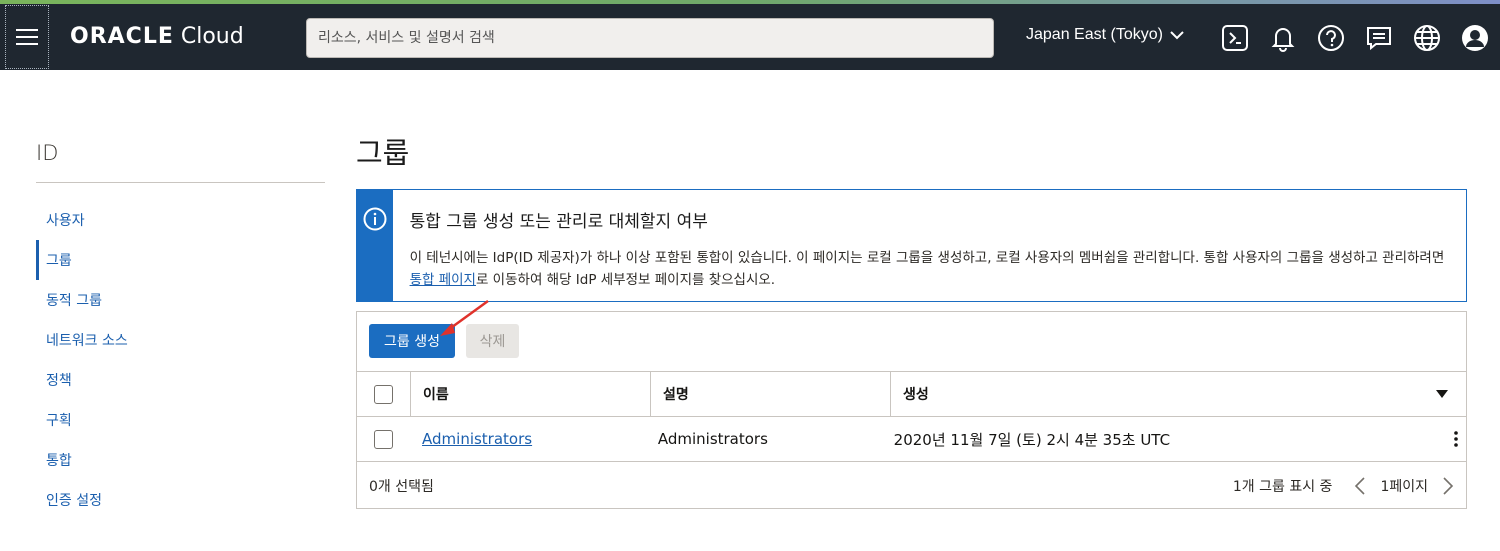 The width and height of the screenshot is (1500, 551). Describe the element at coordinates (401, 486) in the screenshot. I see `selected-count: 0개 선택됨` at that location.